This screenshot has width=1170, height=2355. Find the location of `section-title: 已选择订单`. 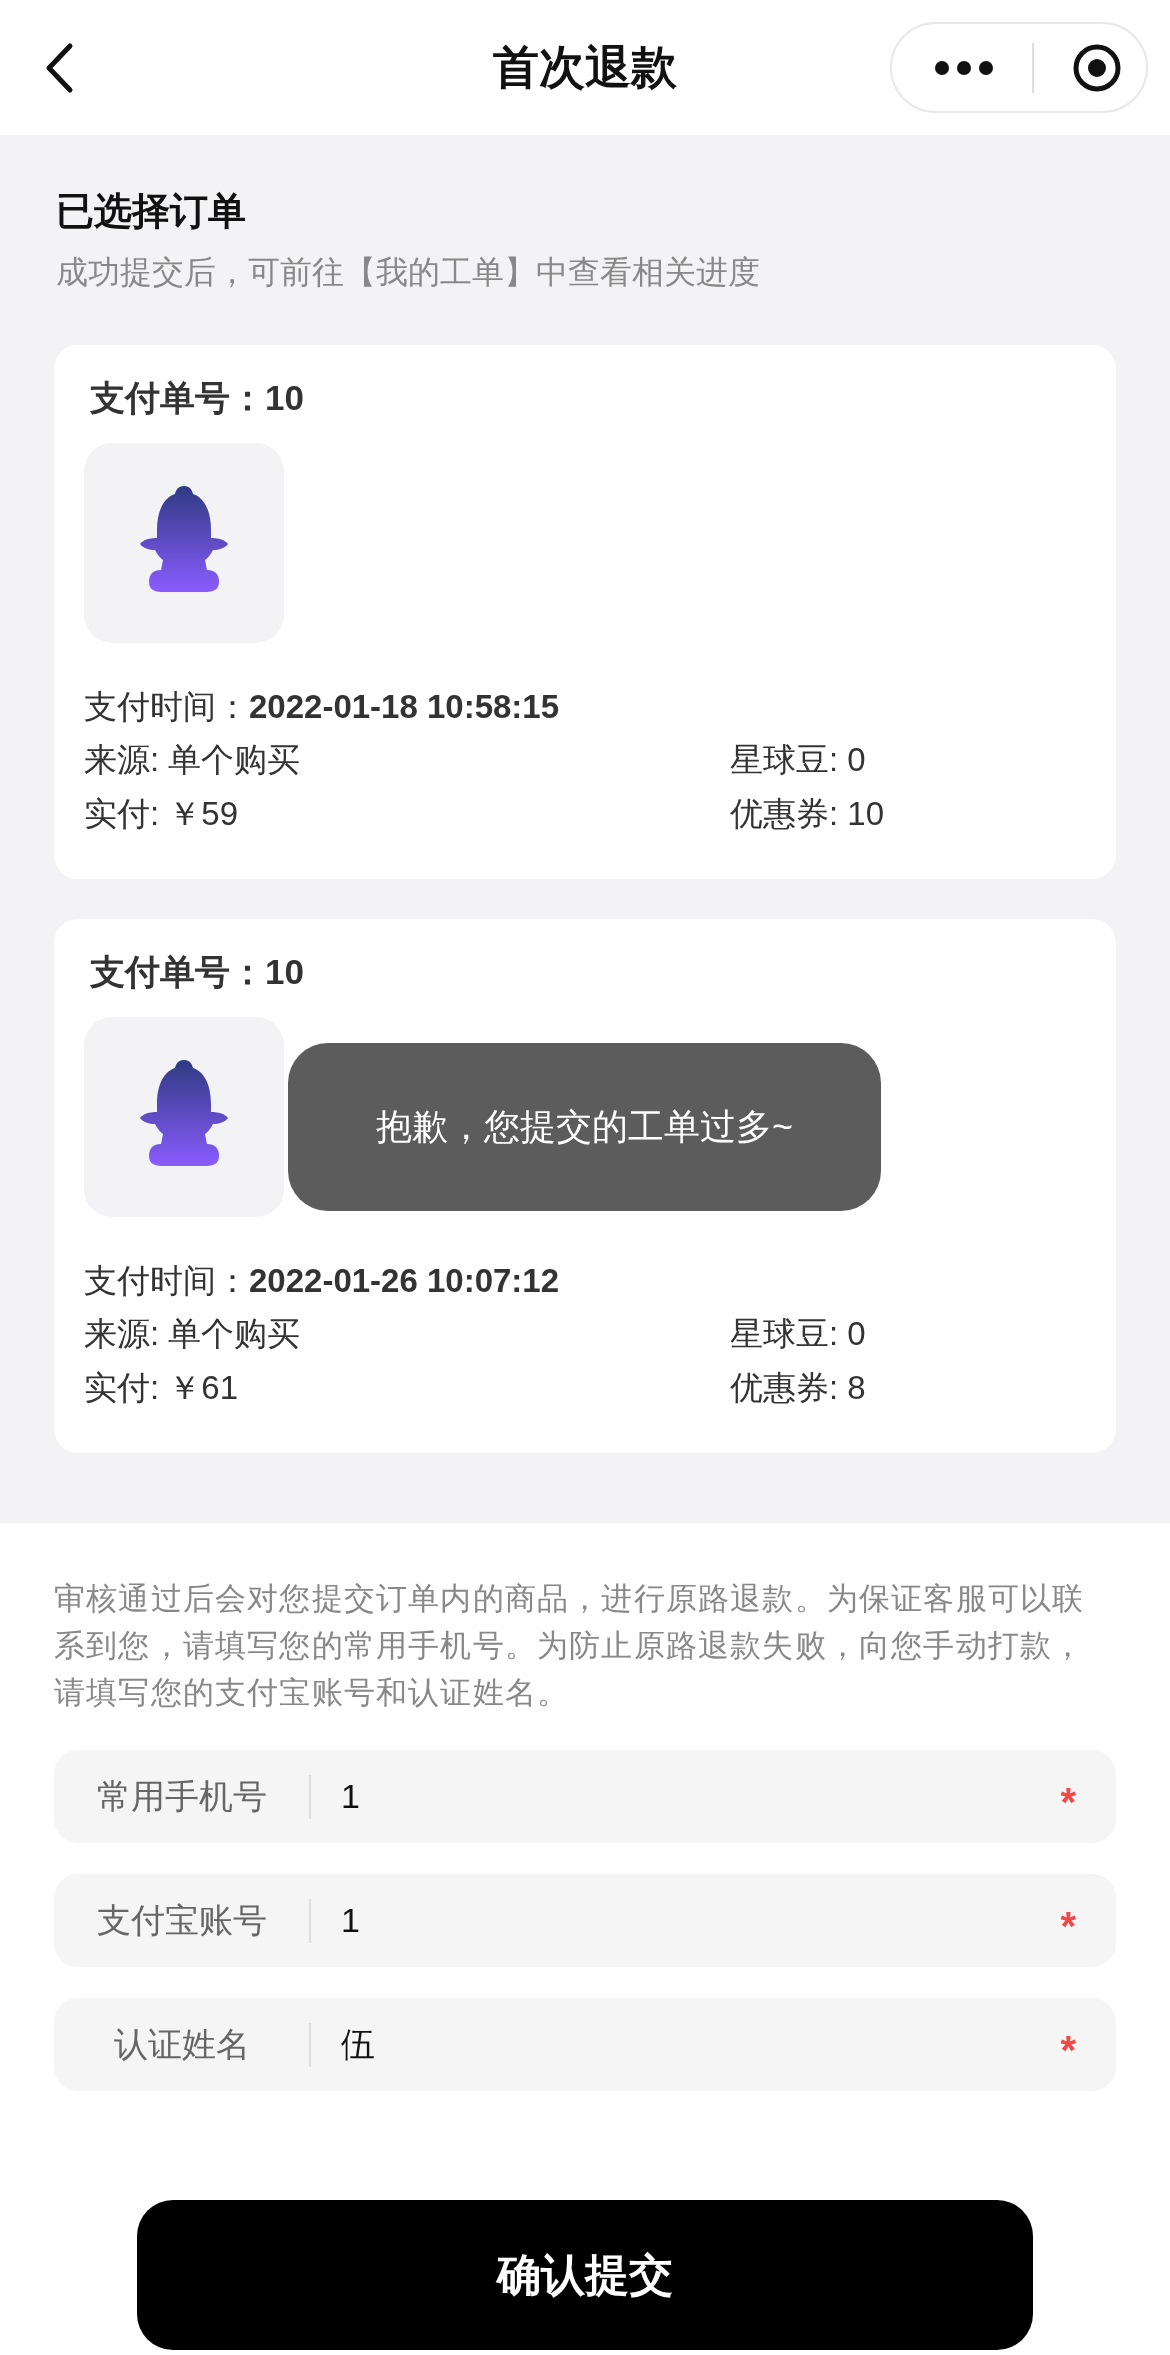

section-title: 已选择订单 is located at coordinates (151, 211).